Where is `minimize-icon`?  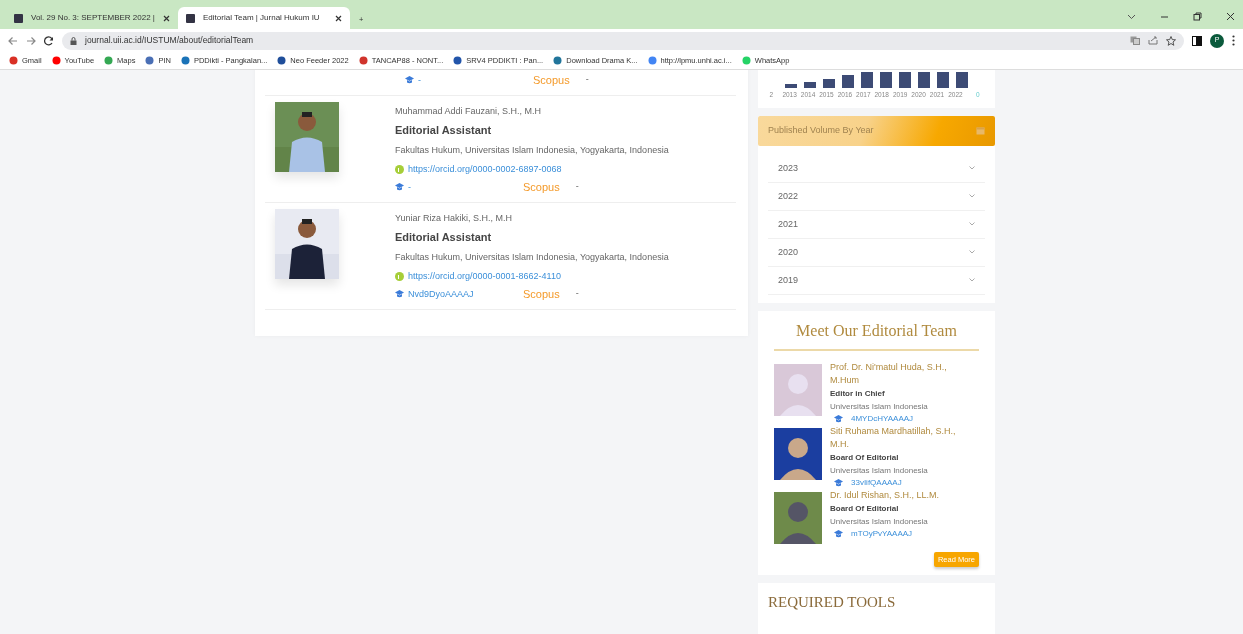
minimize-icon is located at coordinates (1164, 16).